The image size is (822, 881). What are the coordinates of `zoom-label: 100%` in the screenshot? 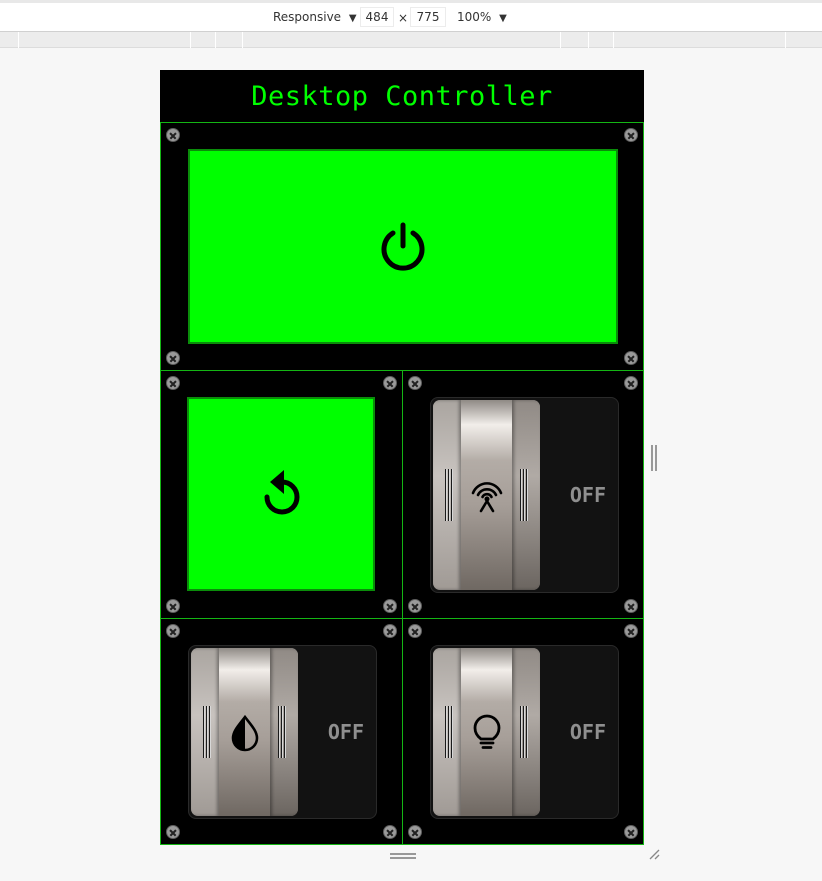 It's located at (474, 17).